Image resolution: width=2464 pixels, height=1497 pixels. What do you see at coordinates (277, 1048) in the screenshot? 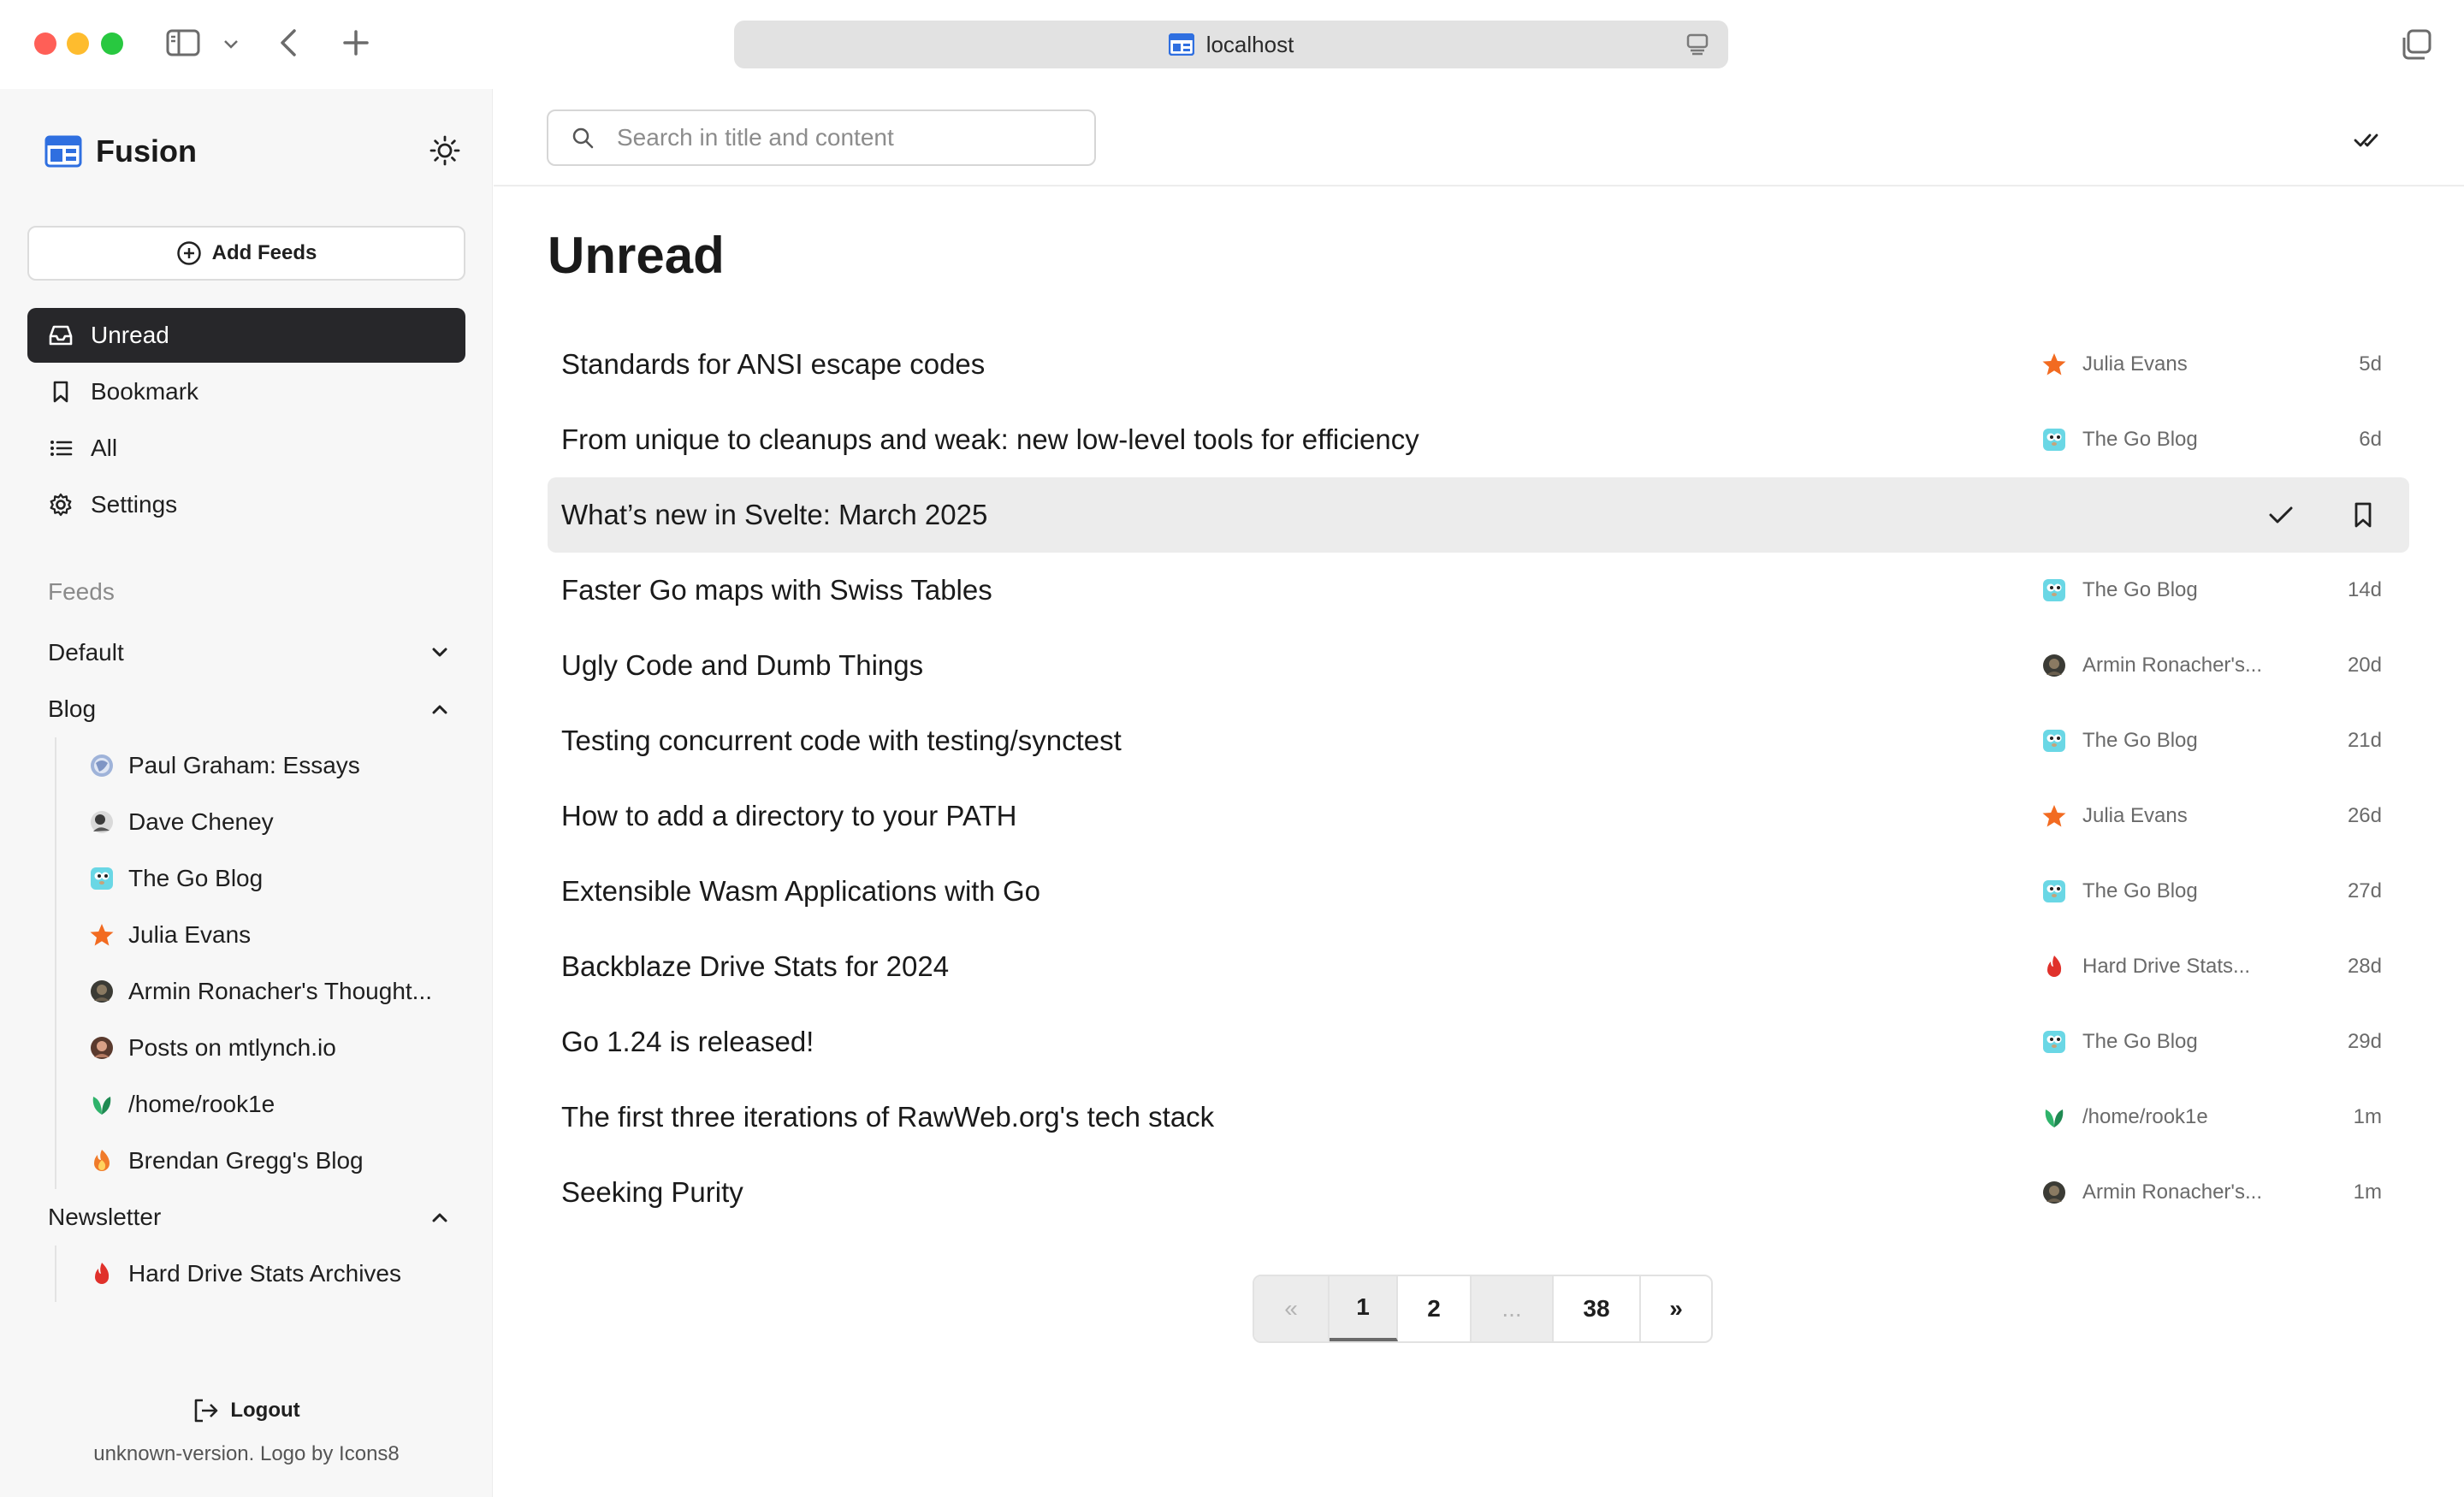
I see `feed-item: Posts on mtlynch.io` at bounding box center [277, 1048].